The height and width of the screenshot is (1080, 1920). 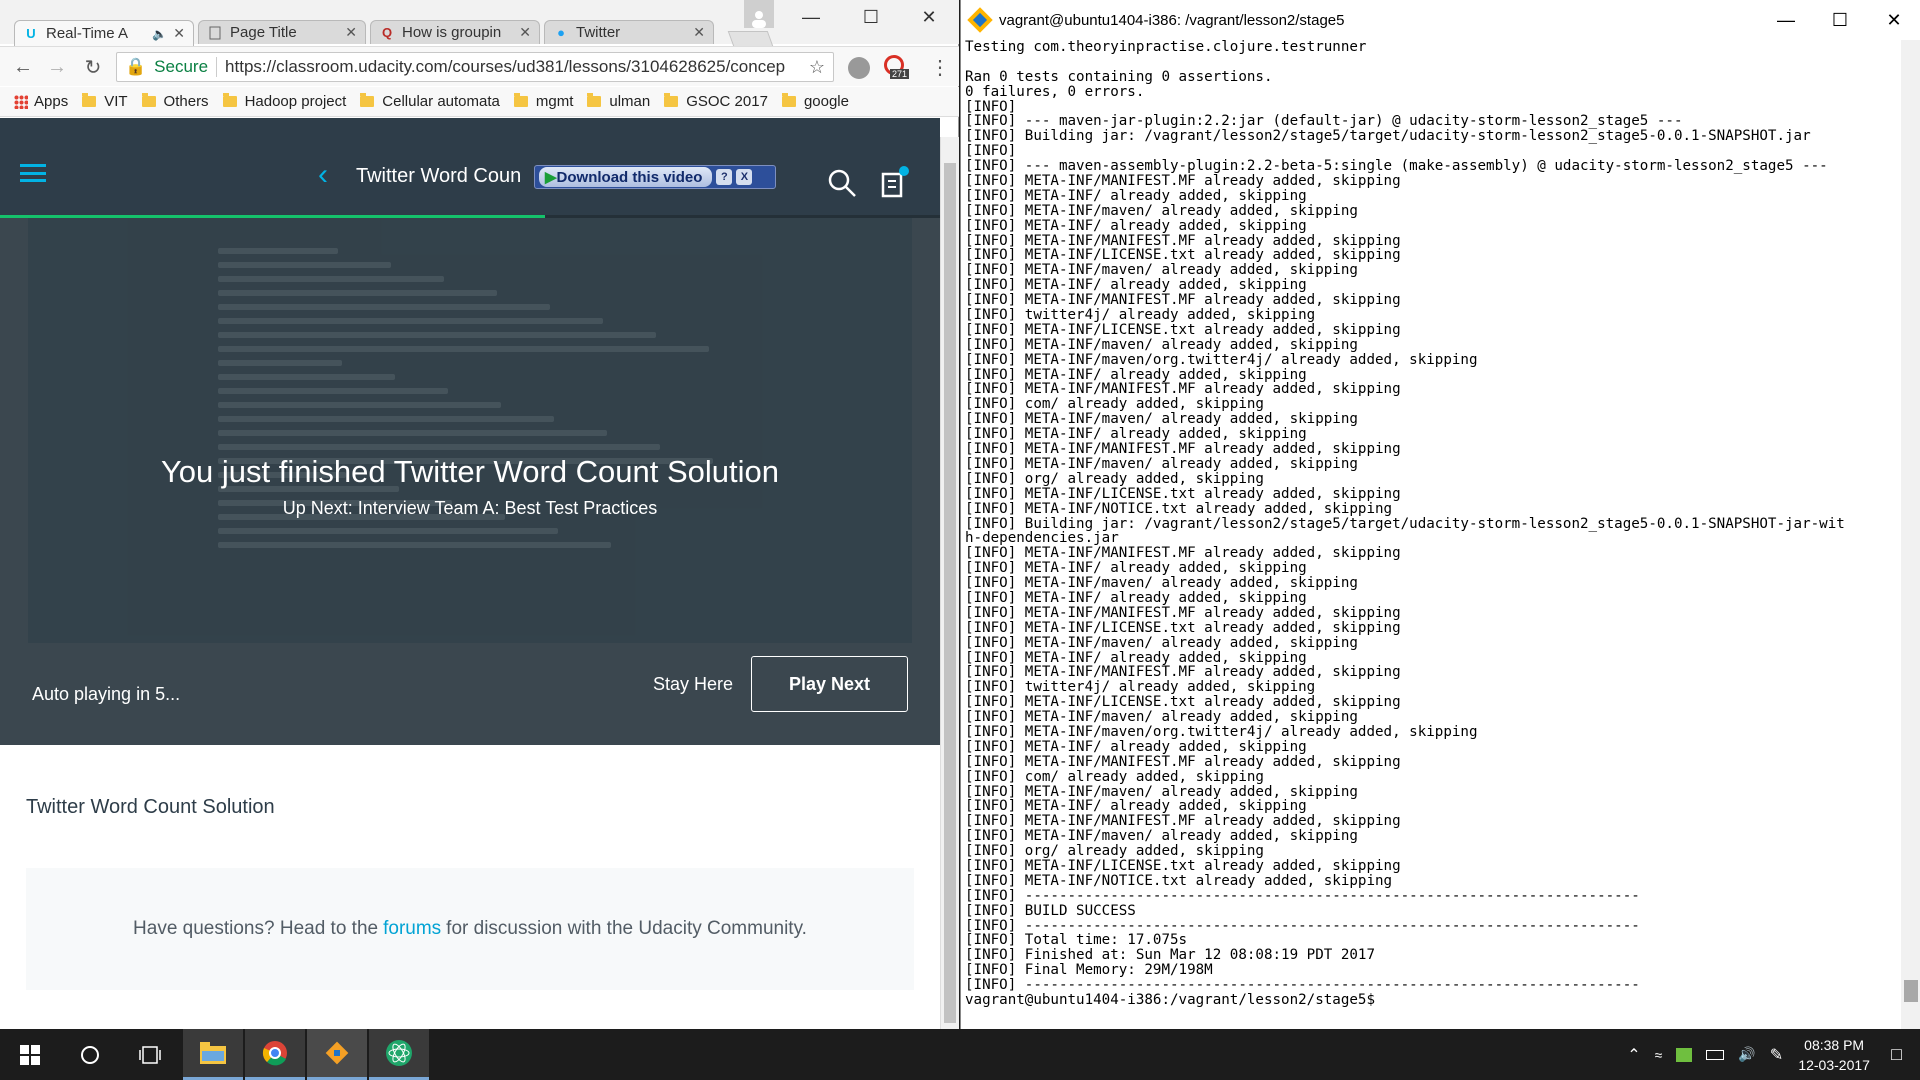 I want to click on close-icon: X, so click(x=744, y=177).